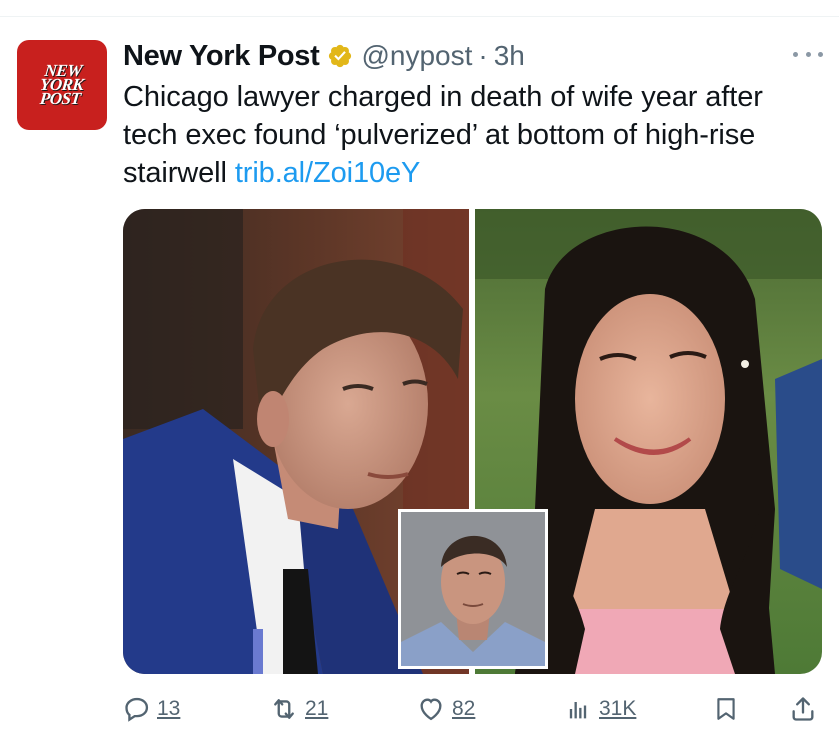  I want to click on new-york-post-logo: NEW YORK POST, so click(62, 84).